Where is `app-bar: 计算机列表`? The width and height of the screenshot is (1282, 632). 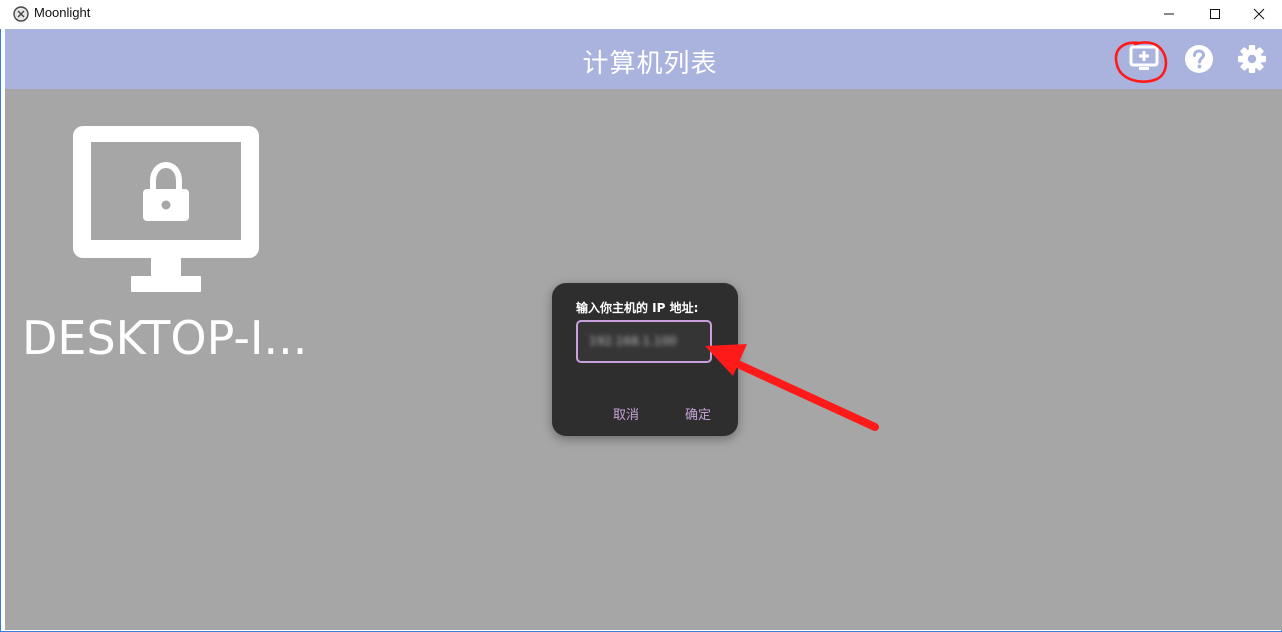
app-bar: 计算机列表 is located at coordinates (643, 59).